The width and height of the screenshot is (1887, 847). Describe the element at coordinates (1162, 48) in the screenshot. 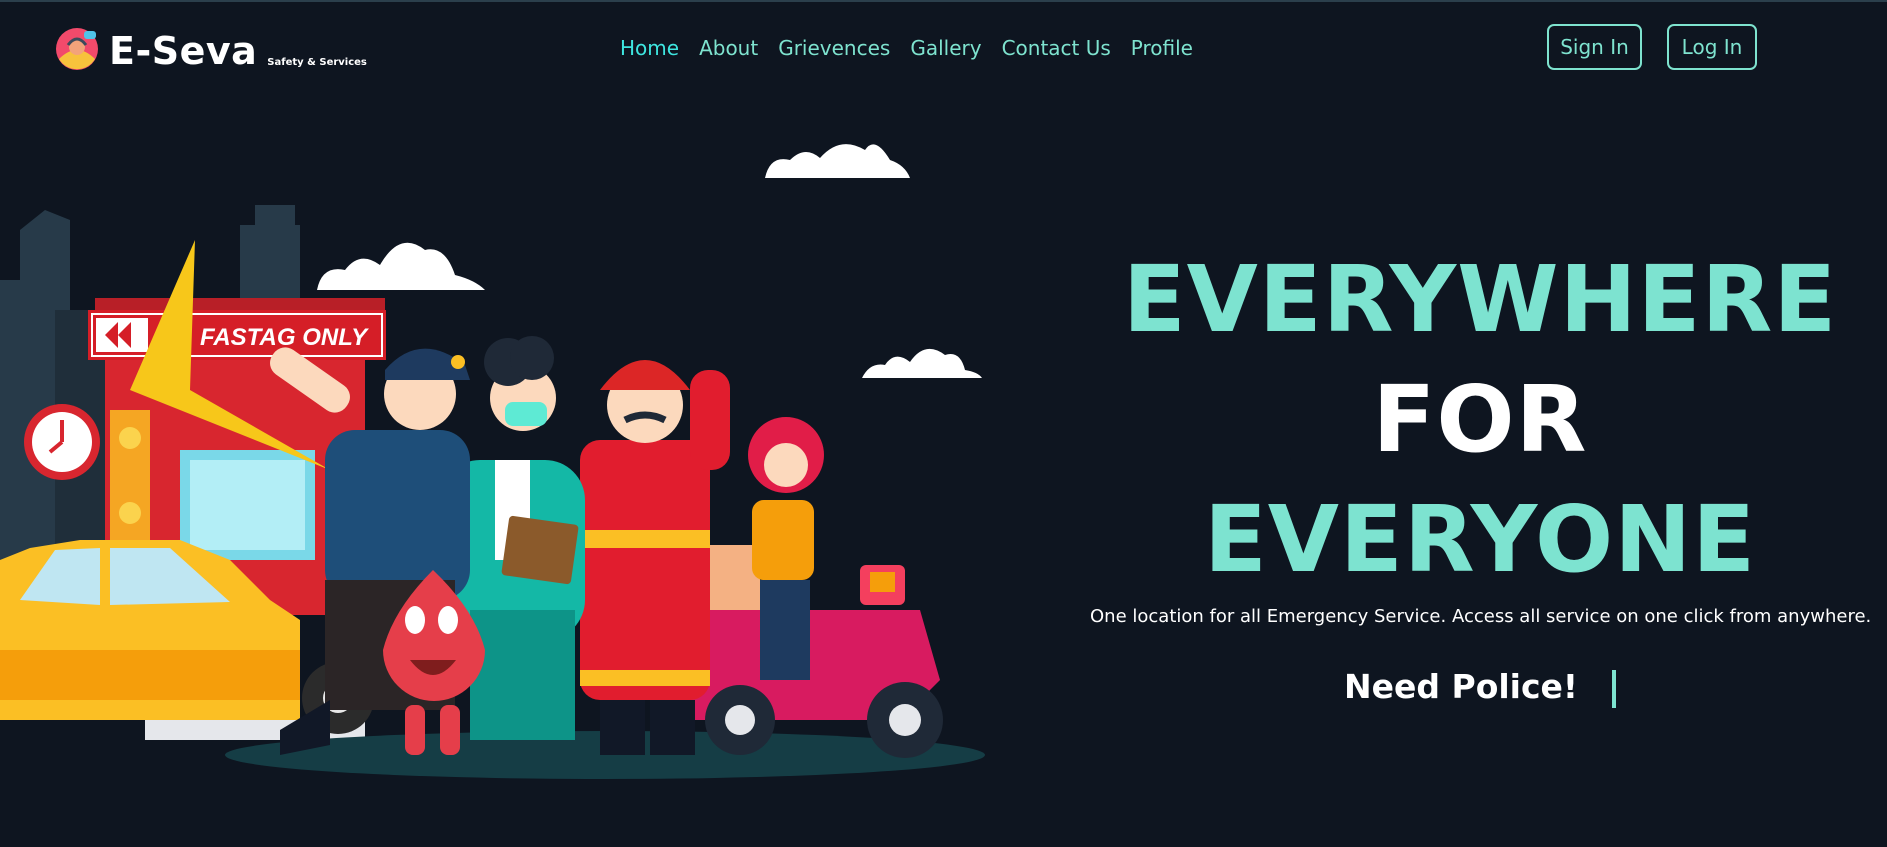

I see `nav-profile: Profile` at that location.